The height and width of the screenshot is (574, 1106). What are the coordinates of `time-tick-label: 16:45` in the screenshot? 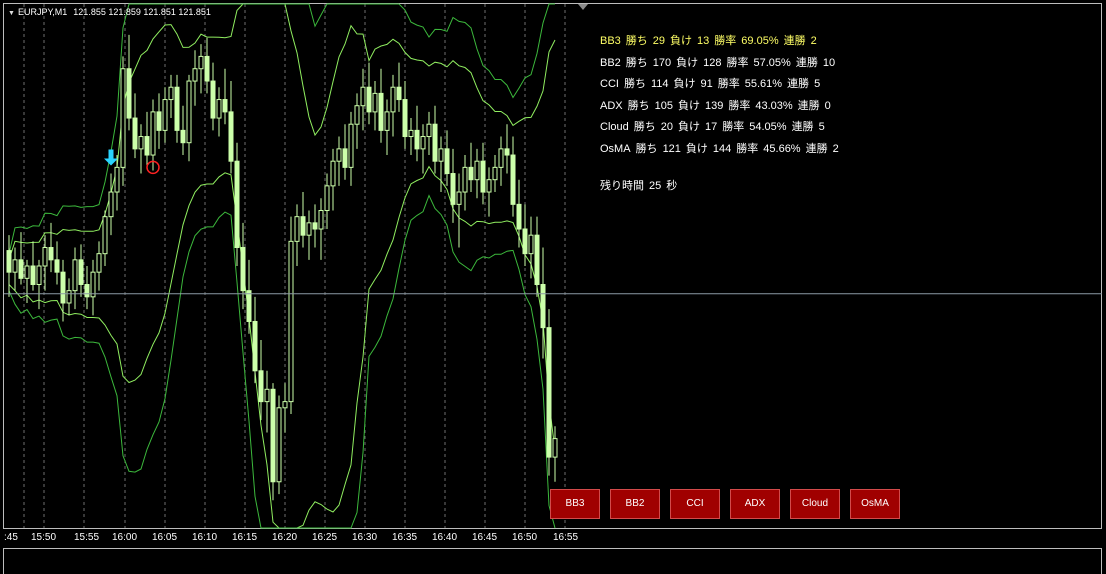 It's located at (485, 537).